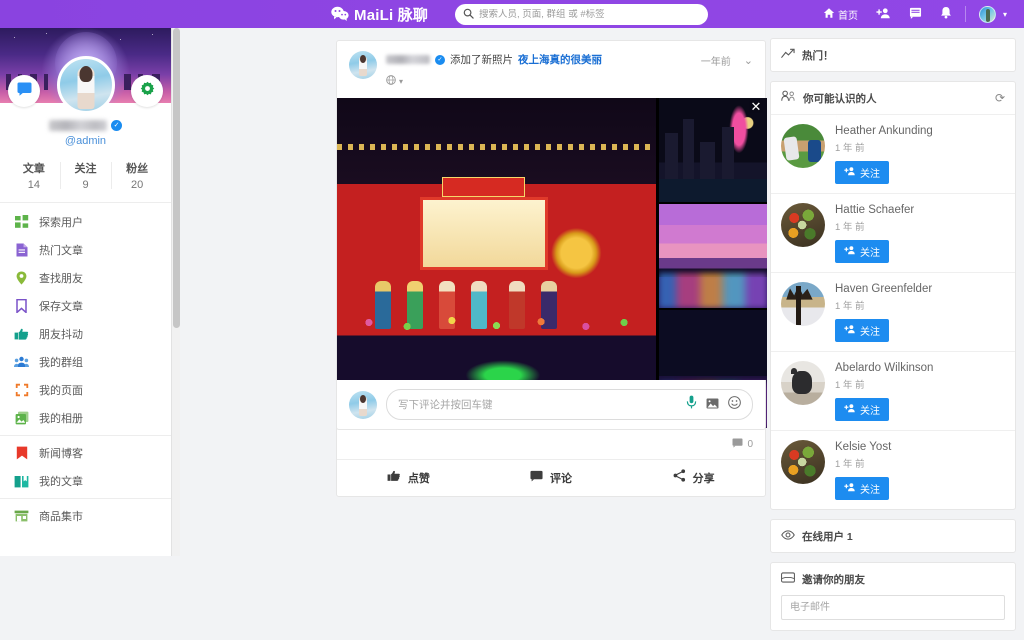 The height and width of the screenshot is (640, 1024). What do you see at coordinates (484, 187) in the screenshot?
I see `lantern-sign` at bounding box center [484, 187].